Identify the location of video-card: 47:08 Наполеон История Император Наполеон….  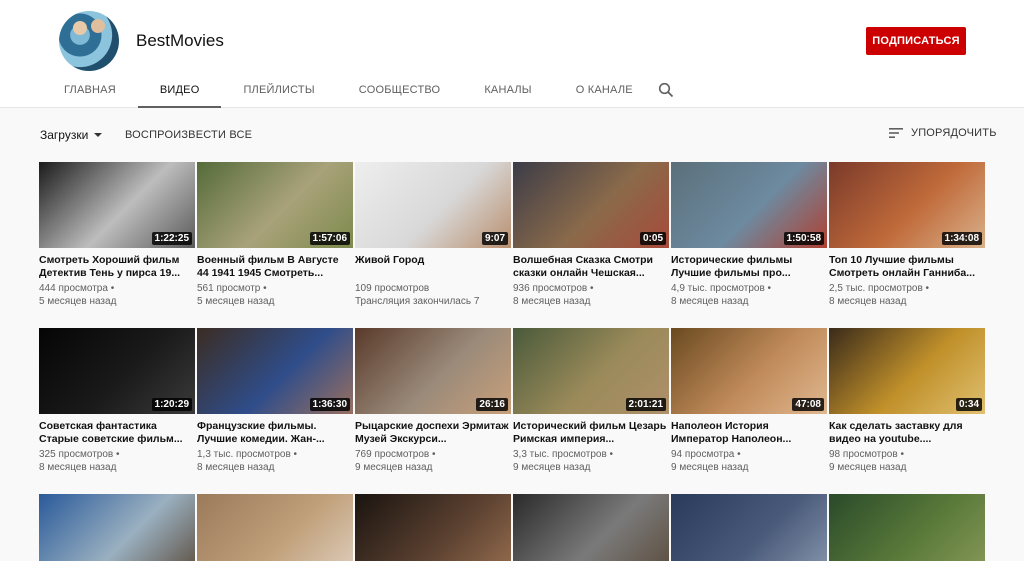
(749, 401).